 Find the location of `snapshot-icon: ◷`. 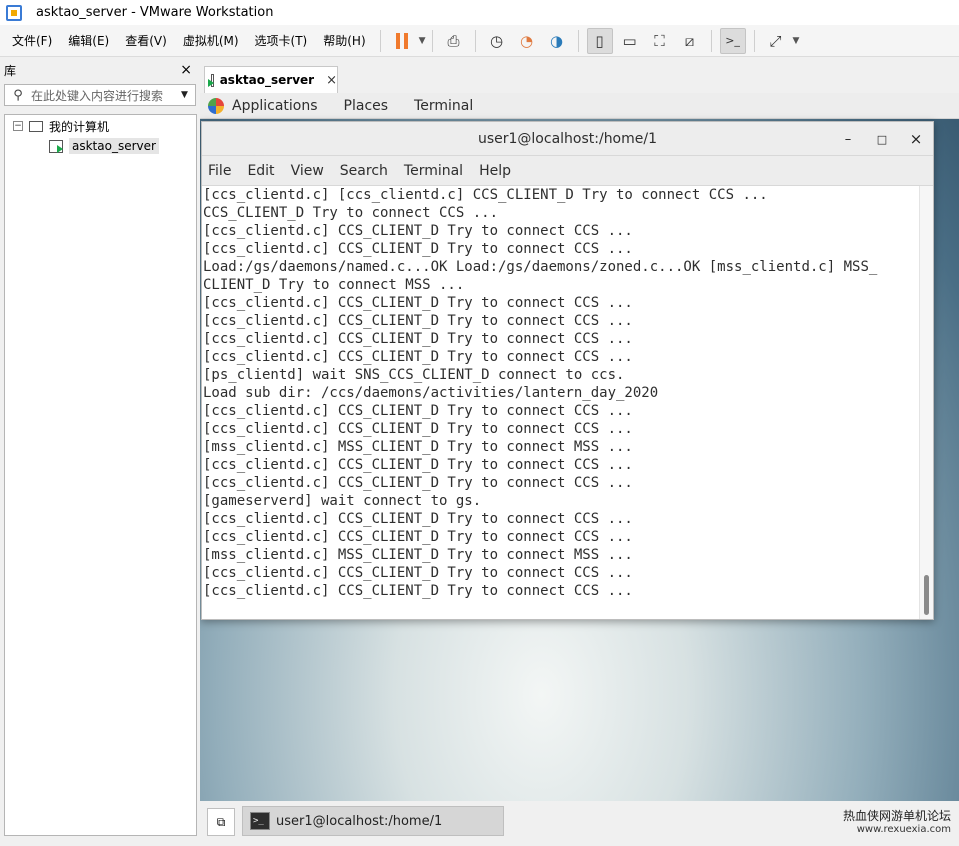

snapshot-icon: ◷ is located at coordinates (497, 40).